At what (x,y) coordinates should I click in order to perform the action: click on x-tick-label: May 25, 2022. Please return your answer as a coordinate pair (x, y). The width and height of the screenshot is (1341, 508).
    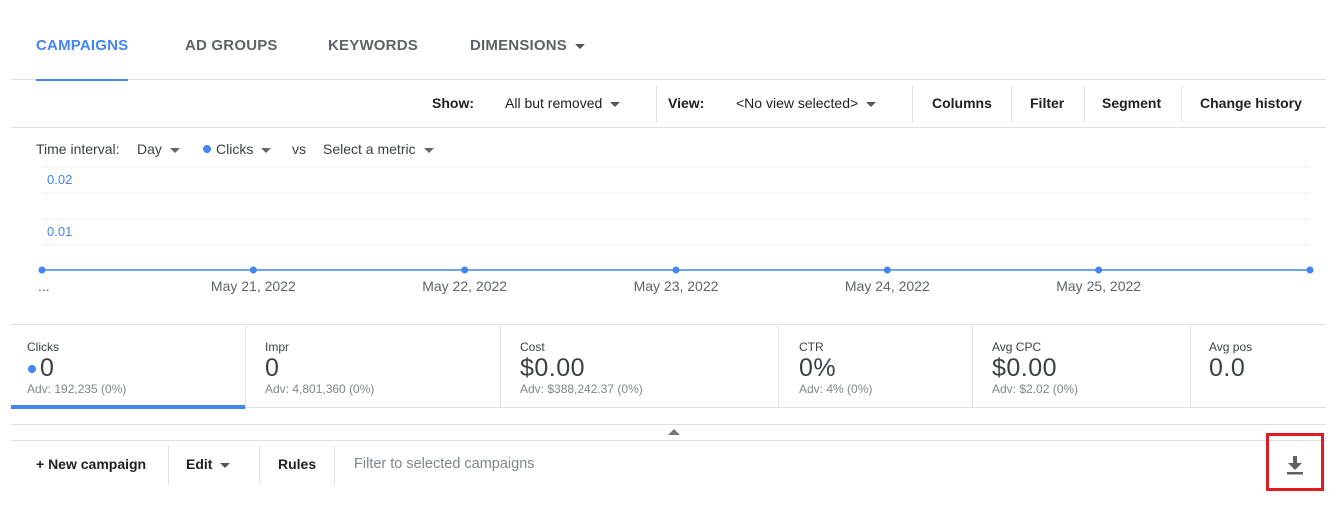
    Looking at the image, I should click on (1098, 286).